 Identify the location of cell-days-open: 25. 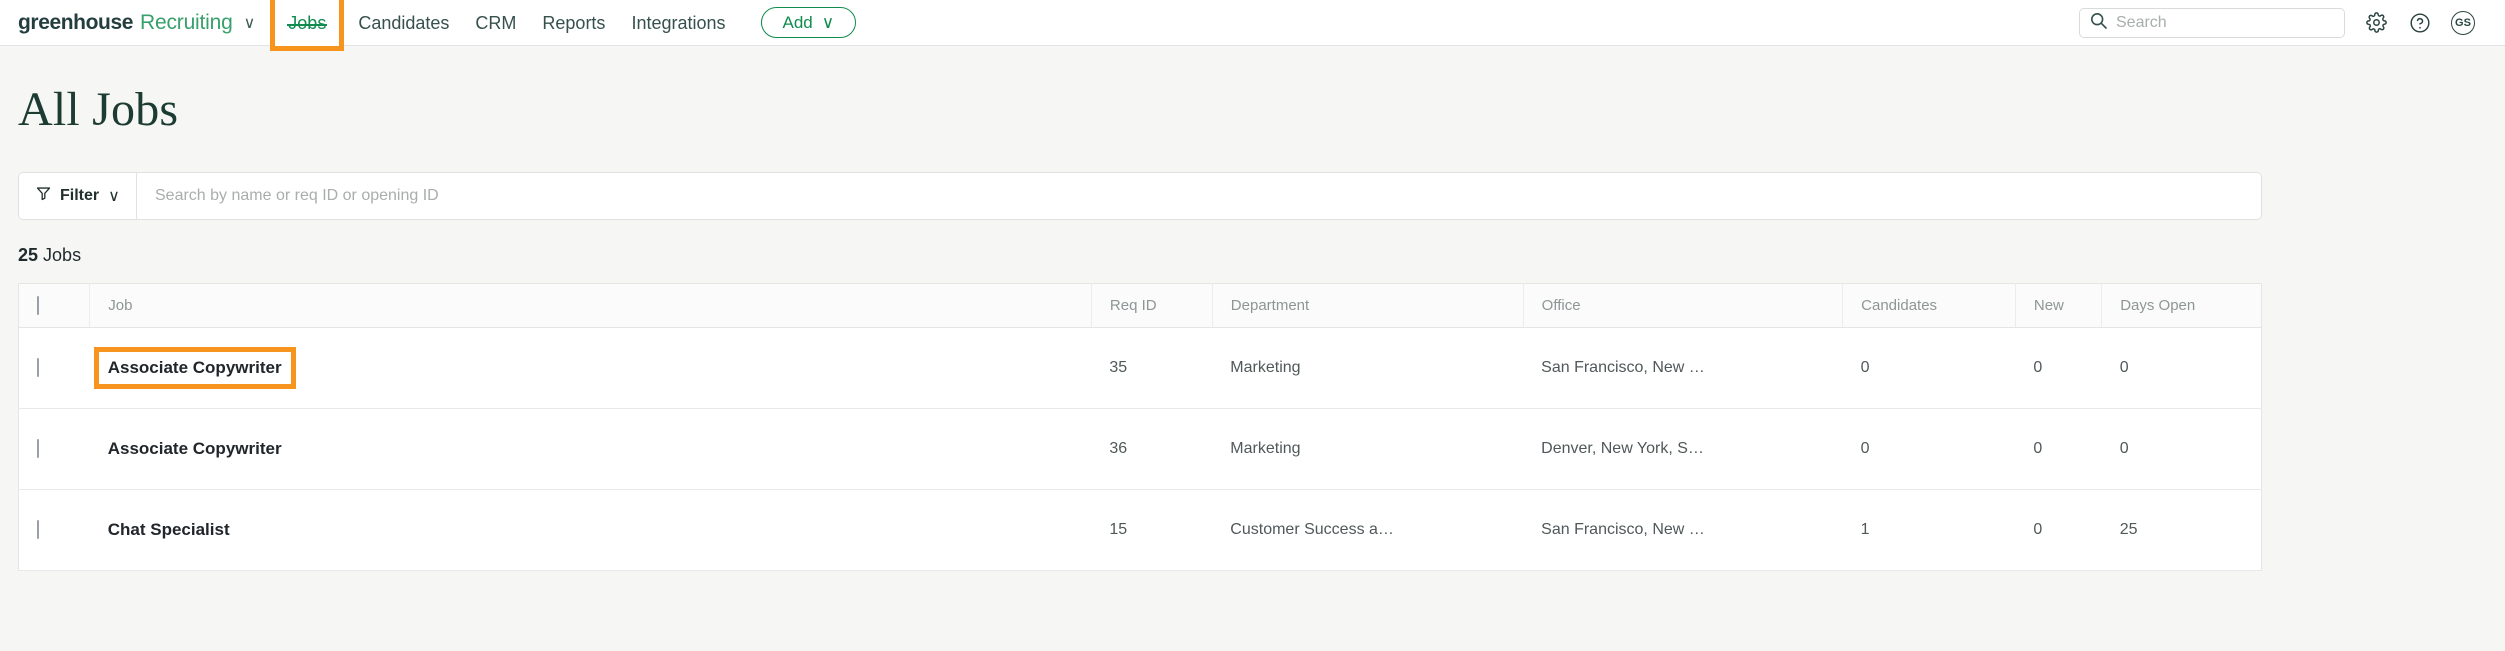
(2181, 530).